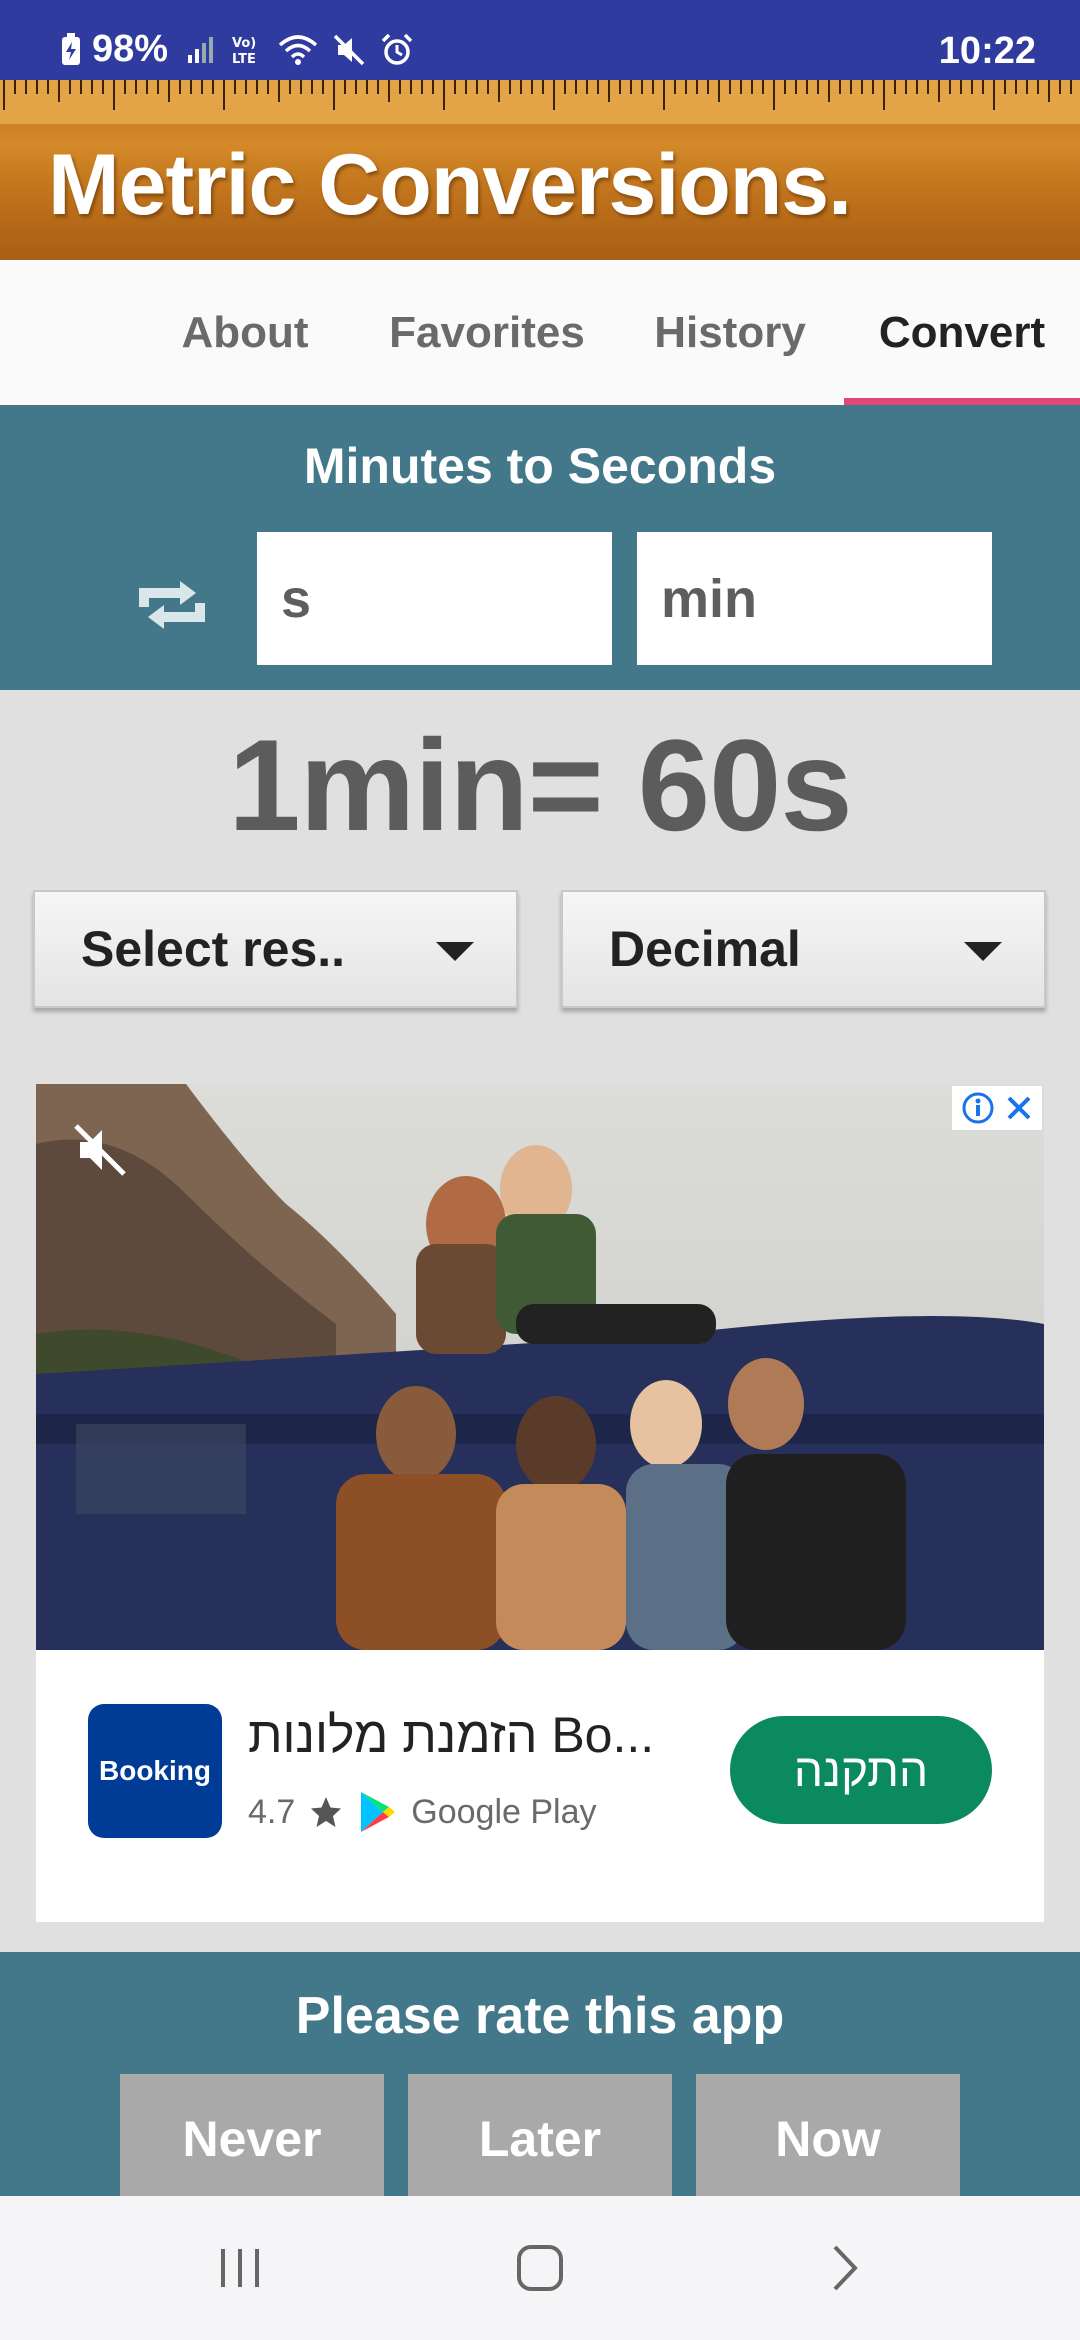 The width and height of the screenshot is (1080, 2340). I want to click on ad-rating-row: 4.7 Google Play, so click(422, 1812).